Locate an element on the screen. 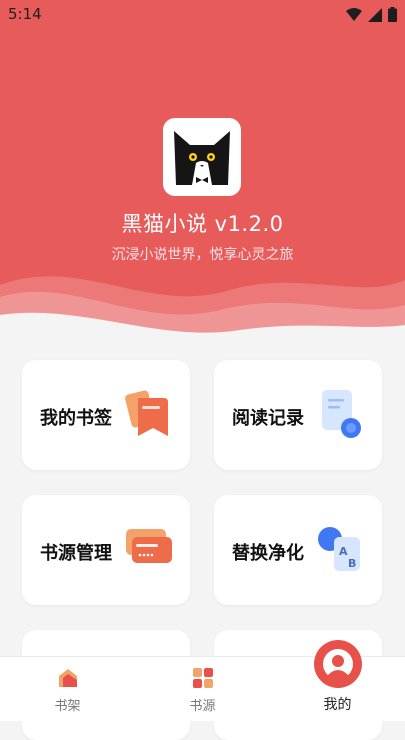  battery-icon is located at coordinates (392, 14).